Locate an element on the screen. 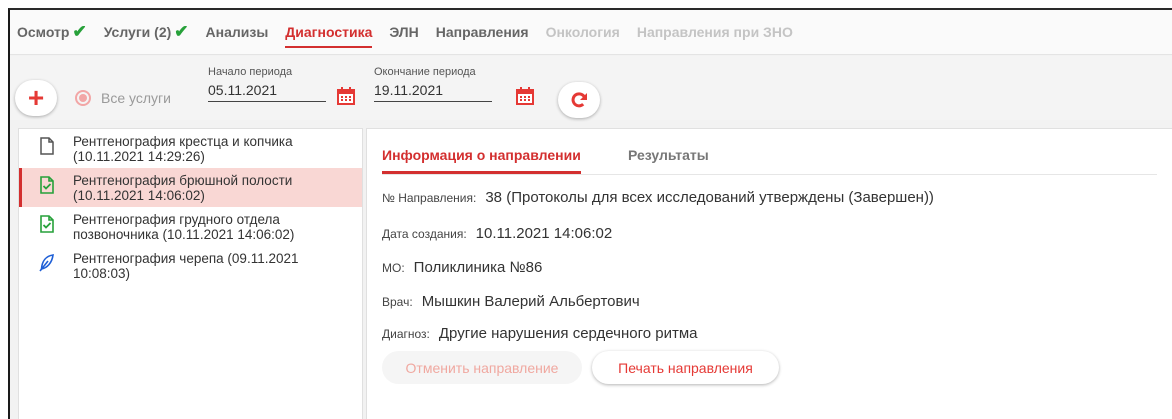 This screenshot has width=1172, height=419. referral-number-label: № Направления: is located at coordinates (429, 198).